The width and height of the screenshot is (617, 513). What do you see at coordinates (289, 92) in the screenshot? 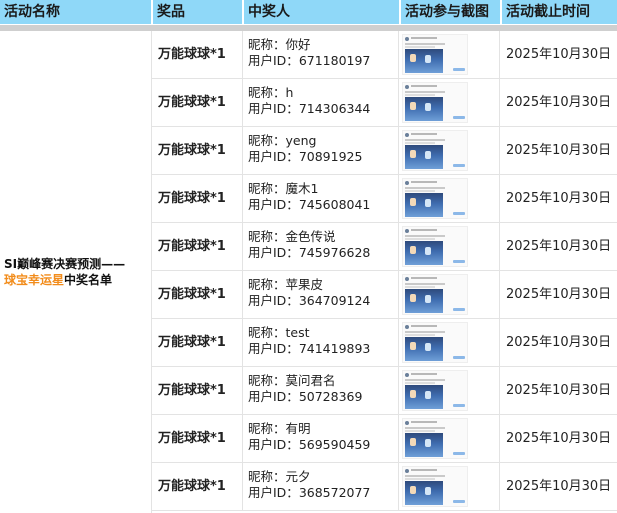
I see `nickname-value: h` at bounding box center [289, 92].